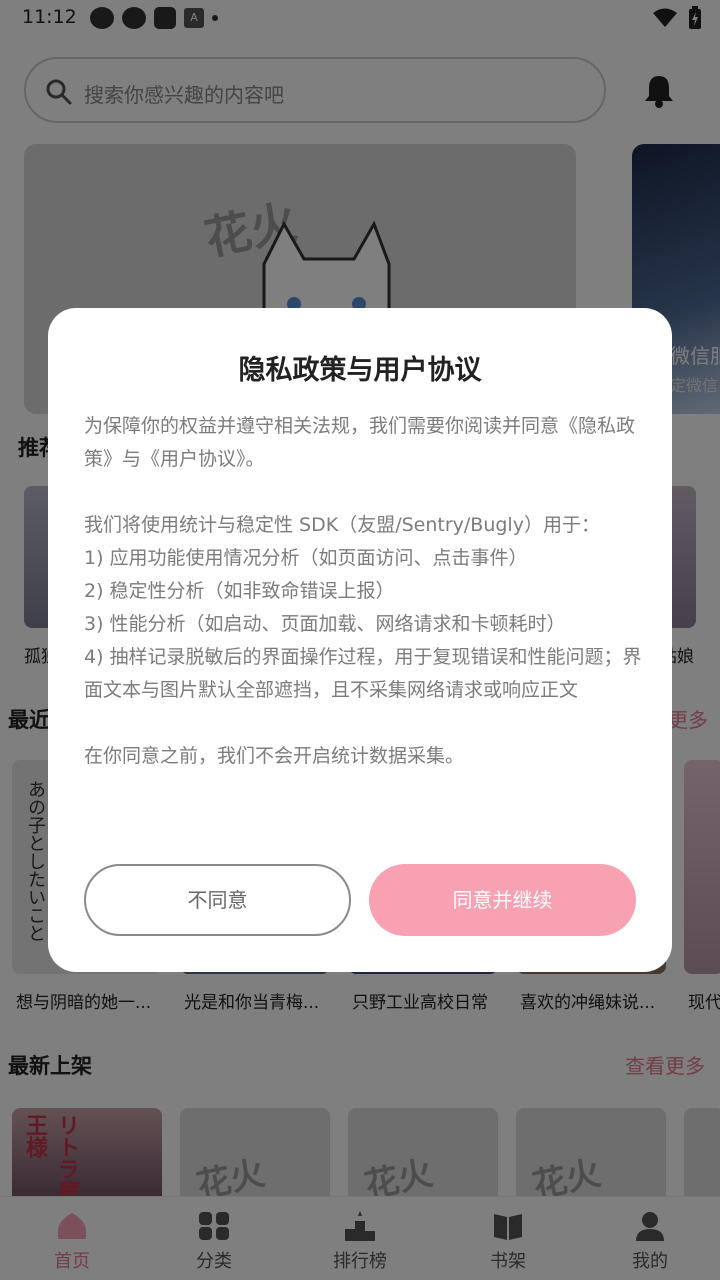 The width and height of the screenshot is (720, 1280). I want to click on dialog-paragraph: 为保障你的权益并遵守相关法规，我们需要你阅读并同意《隐私政策》与《用户协议》。, so click(360, 442).